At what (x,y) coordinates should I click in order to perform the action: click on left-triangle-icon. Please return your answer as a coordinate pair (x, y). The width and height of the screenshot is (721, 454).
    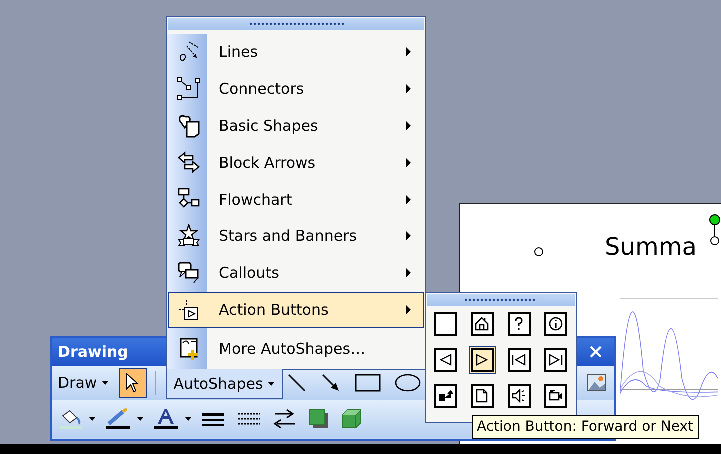
    Looking at the image, I should click on (446, 360).